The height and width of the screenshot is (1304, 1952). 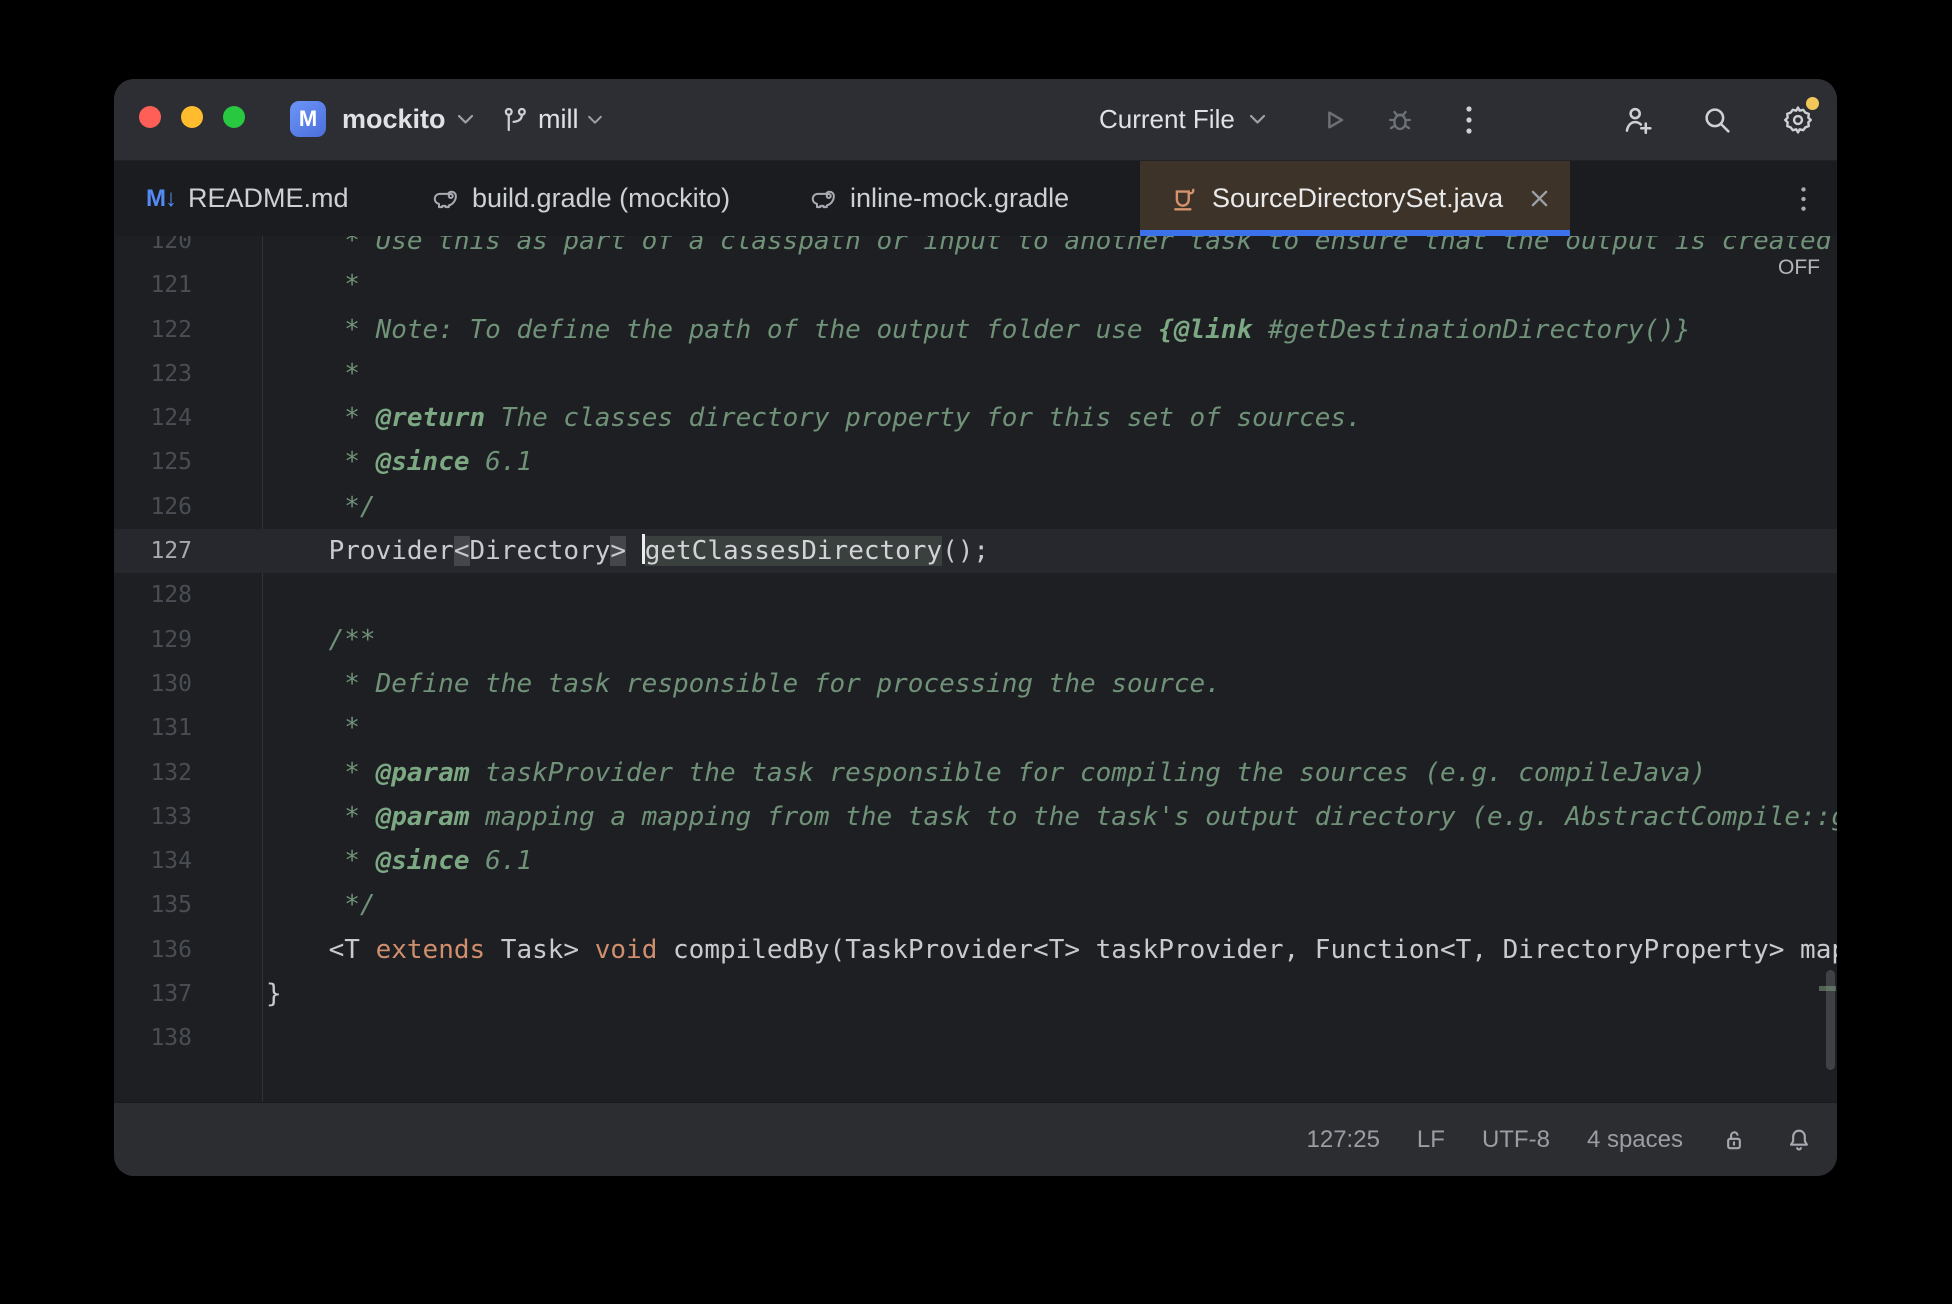 I want to click on settings-gear-icon, so click(x=1798, y=120).